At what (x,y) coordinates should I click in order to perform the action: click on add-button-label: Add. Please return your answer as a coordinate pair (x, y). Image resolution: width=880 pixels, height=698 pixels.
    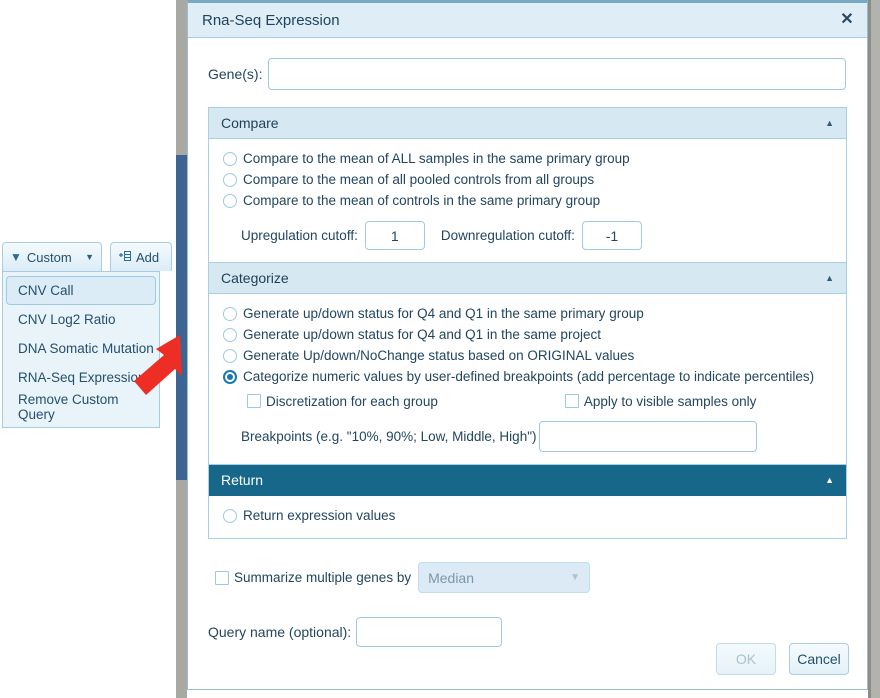
    Looking at the image, I should click on (148, 257).